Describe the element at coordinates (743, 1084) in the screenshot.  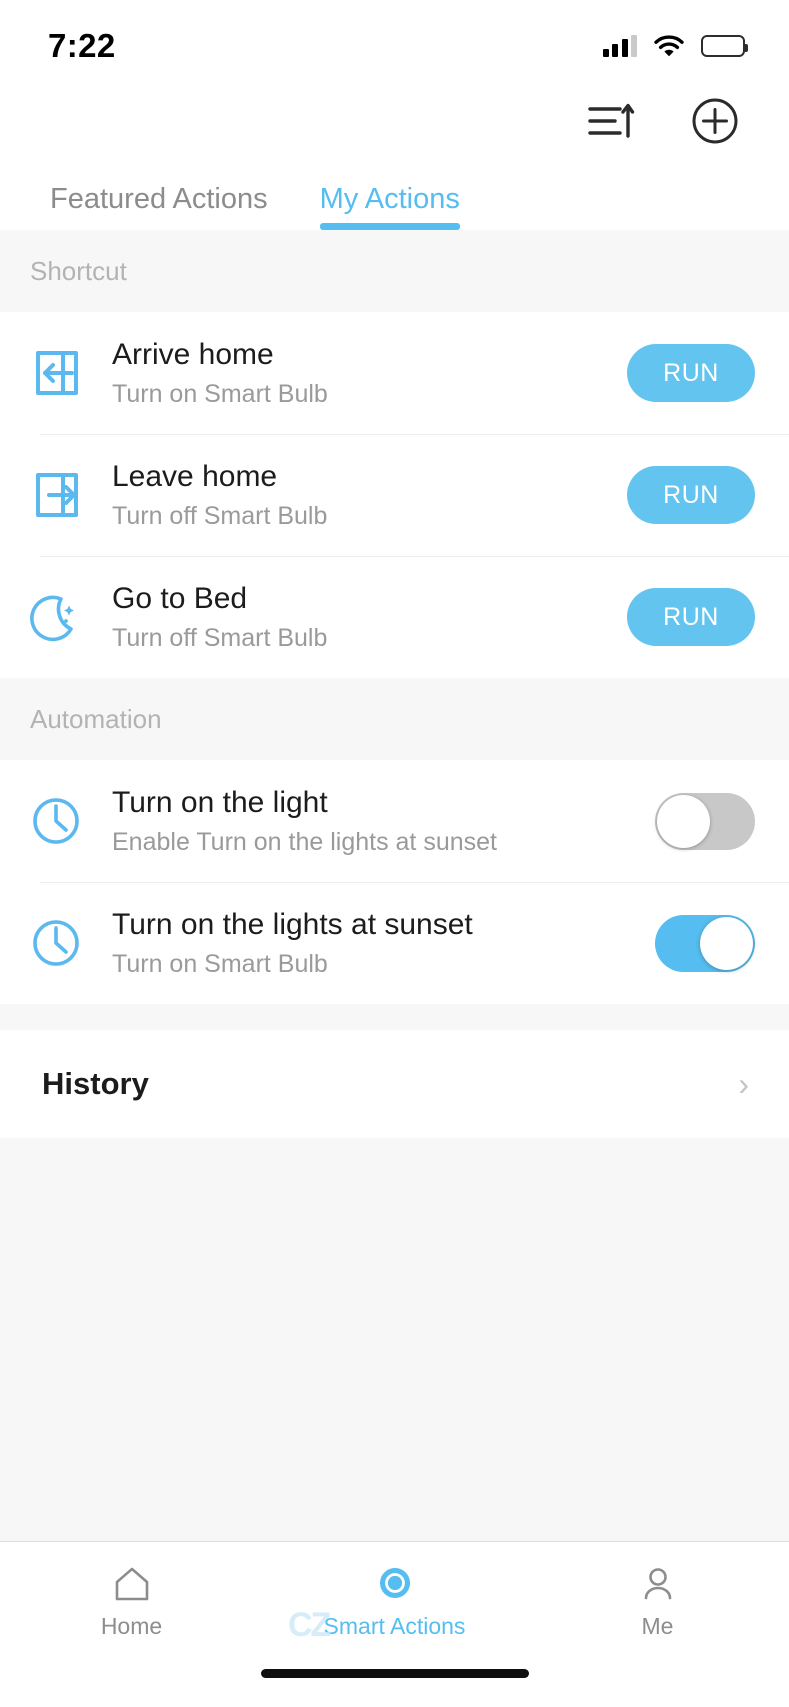
I see `chevron-right-icon: ›` at that location.